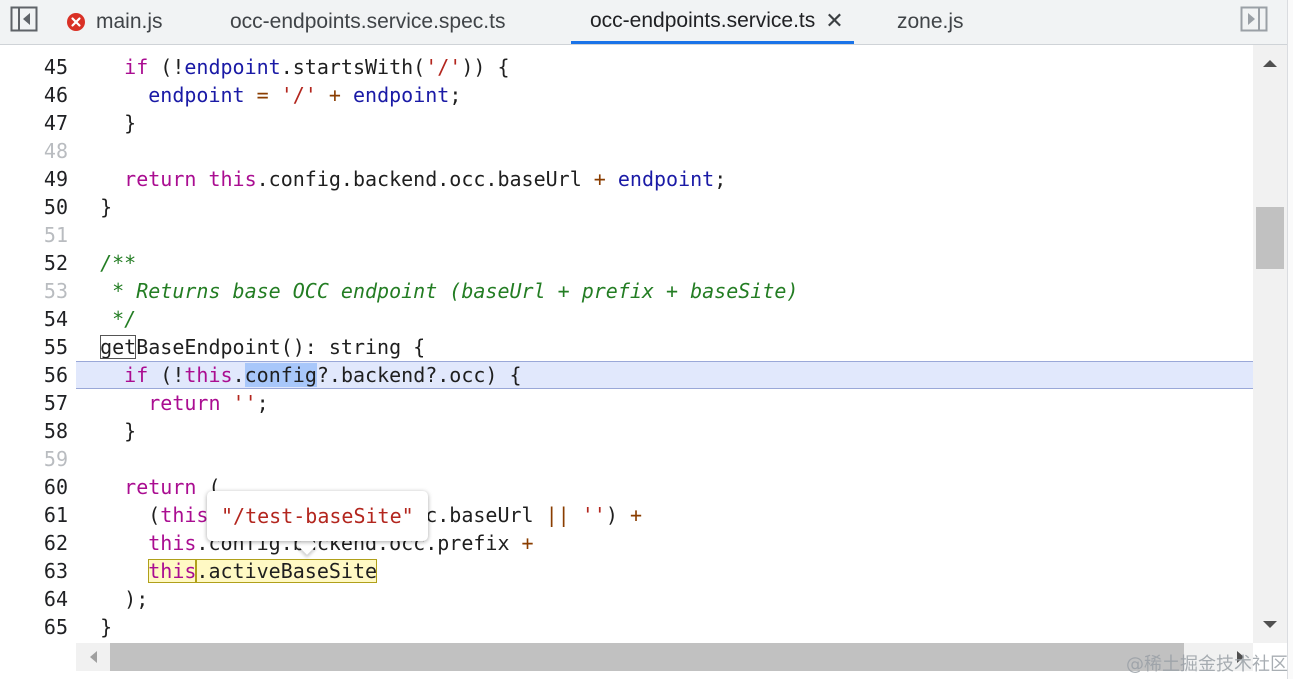  Describe the element at coordinates (34, 95) in the screenshot. I see `line-number: 46` at that location.